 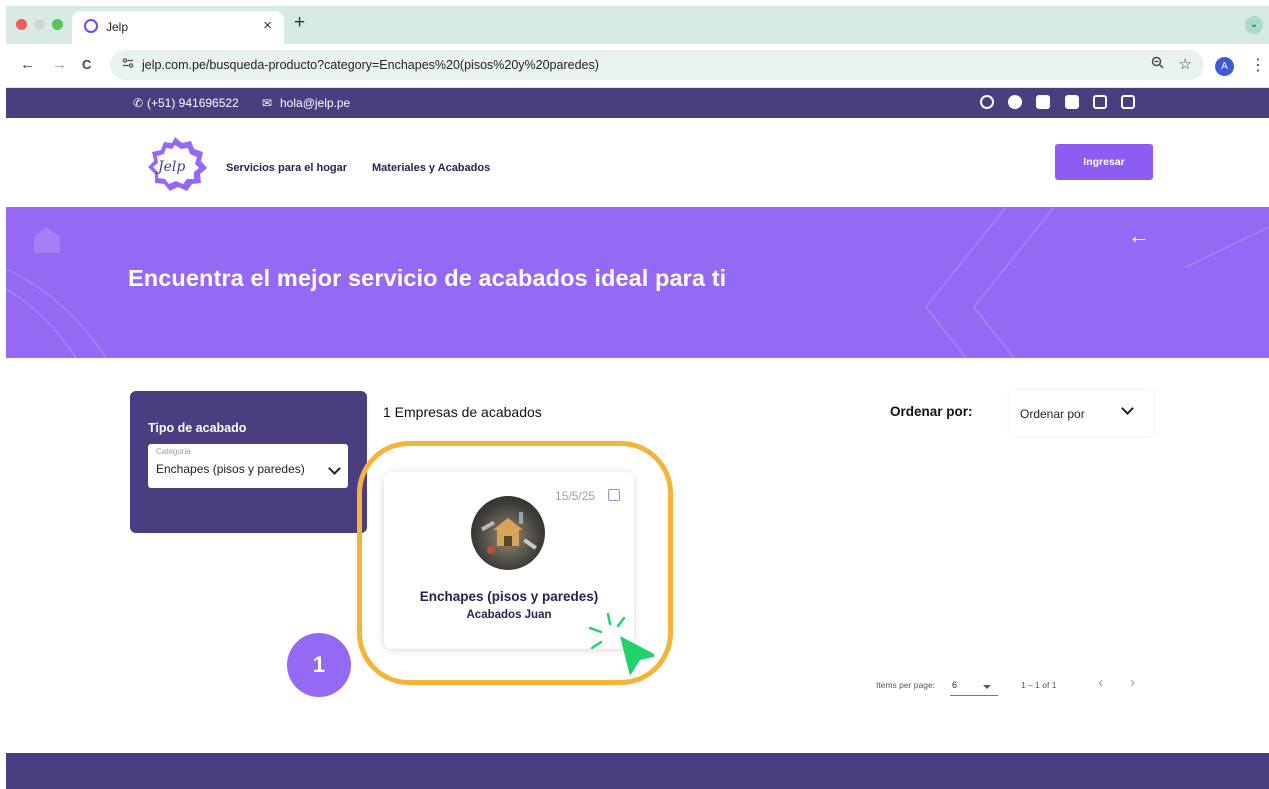 I want to click on email-address: hola@jelp.pe, so click(x=315, y=103).